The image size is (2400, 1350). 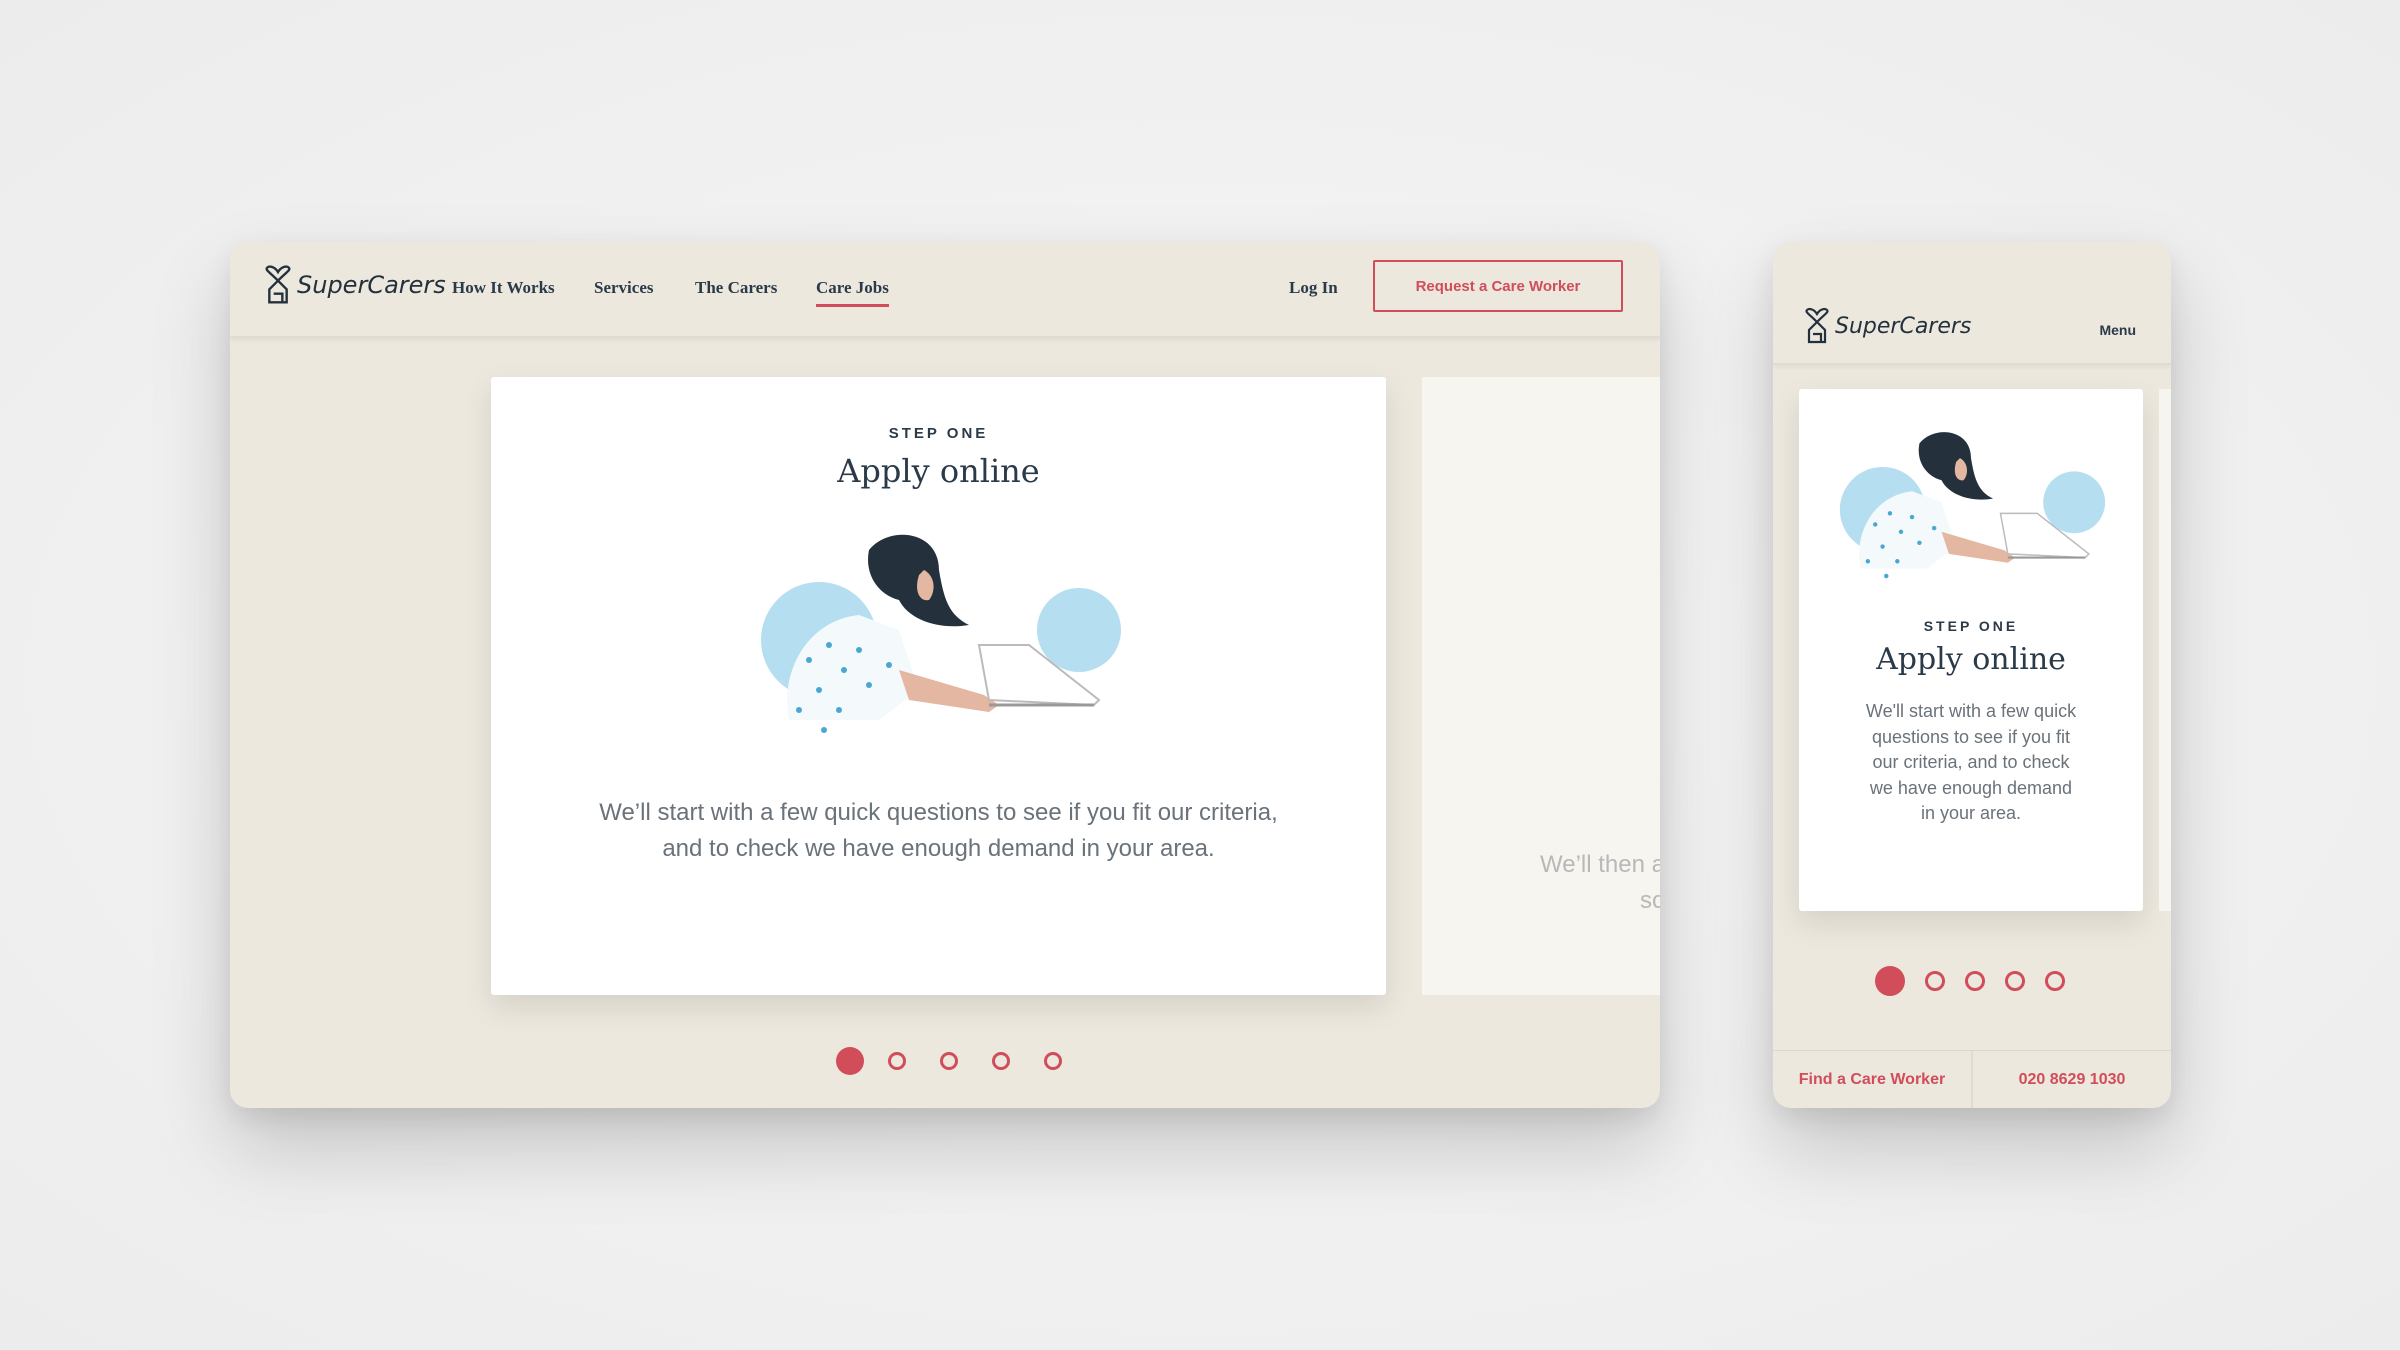 What do you see at coordinates (736, 288) in the screenshot?
I see `nav-the-carers: The Carers` at bounding box center [736, 288].